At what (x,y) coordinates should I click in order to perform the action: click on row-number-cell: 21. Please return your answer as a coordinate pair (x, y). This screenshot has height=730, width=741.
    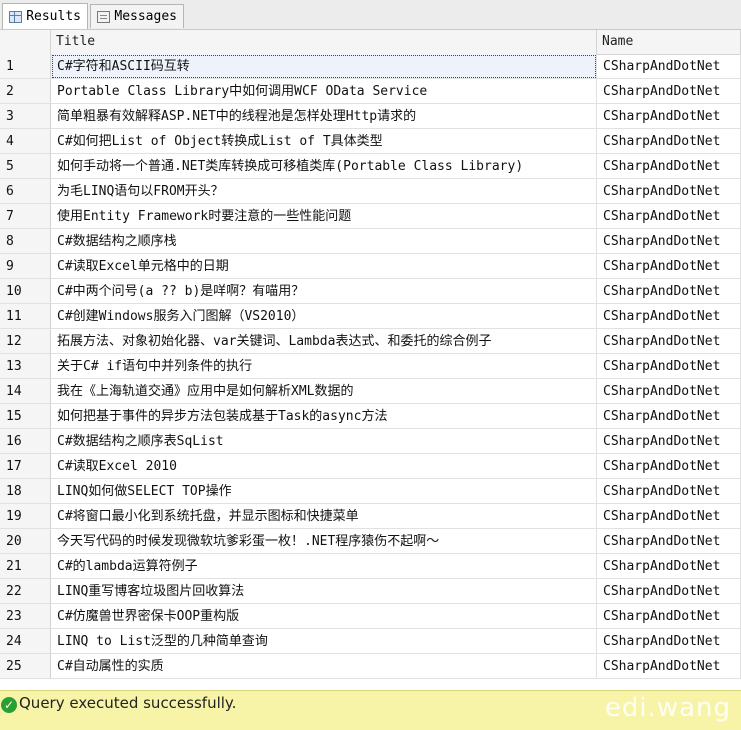
    Looking at the image, I should click on (25, 566).